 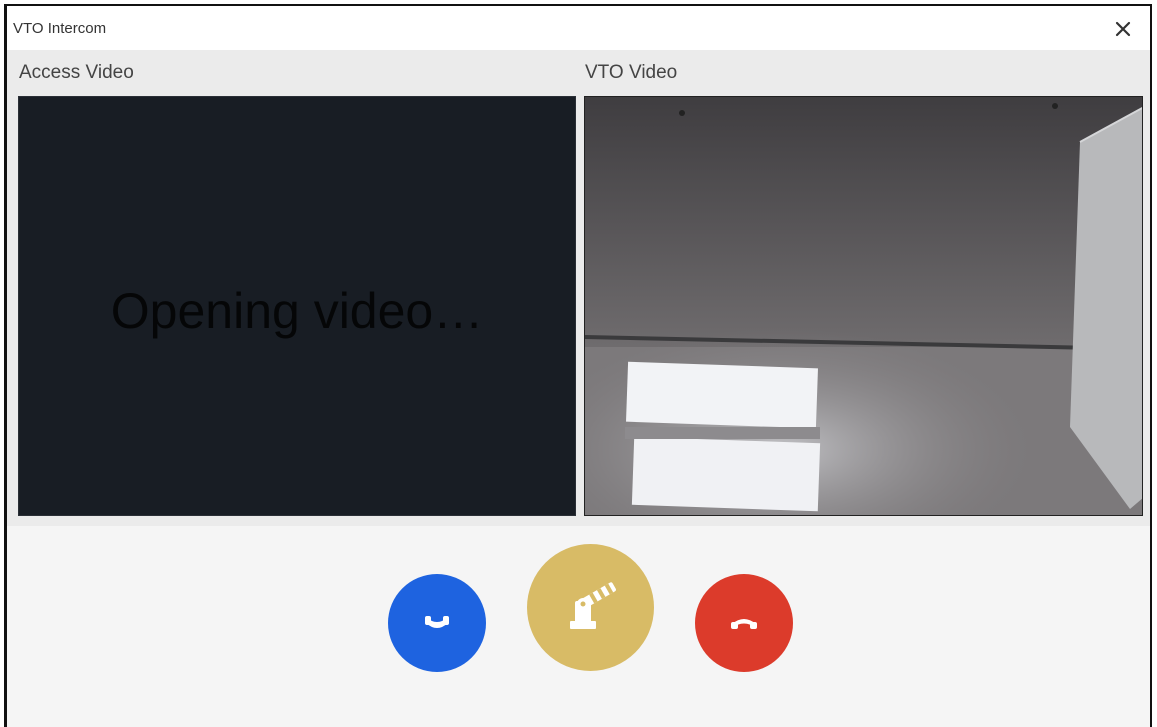 I want to click on phone-answer-icon, so click(x=437, y=622).